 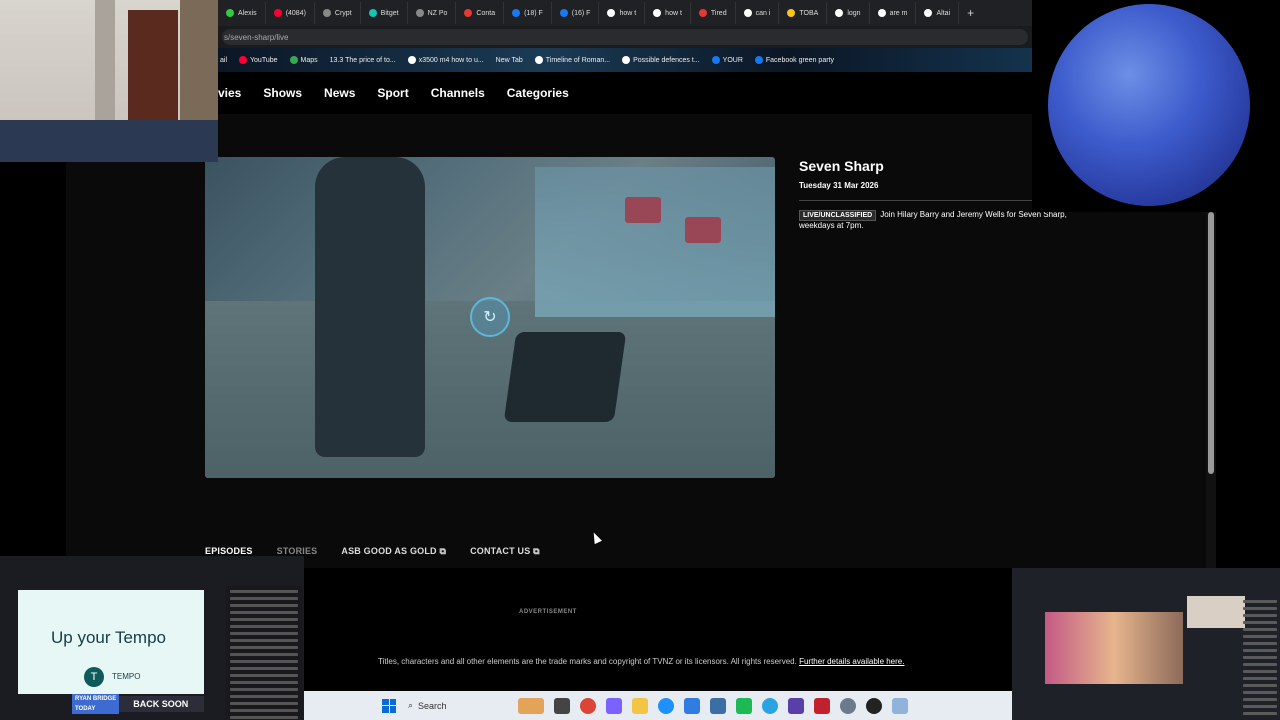 What do you see at coordinates (1146, 644) in the screenshot?
I see `stream-thumbnail-right` at bounding box center [1146, 644].